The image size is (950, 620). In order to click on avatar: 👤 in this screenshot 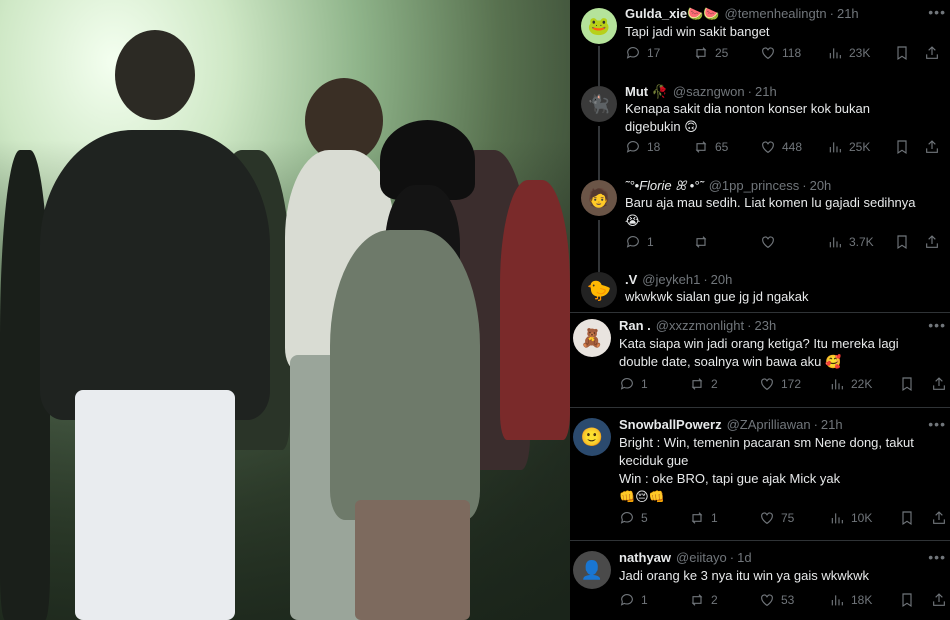, I will do `click(592, 570)`.